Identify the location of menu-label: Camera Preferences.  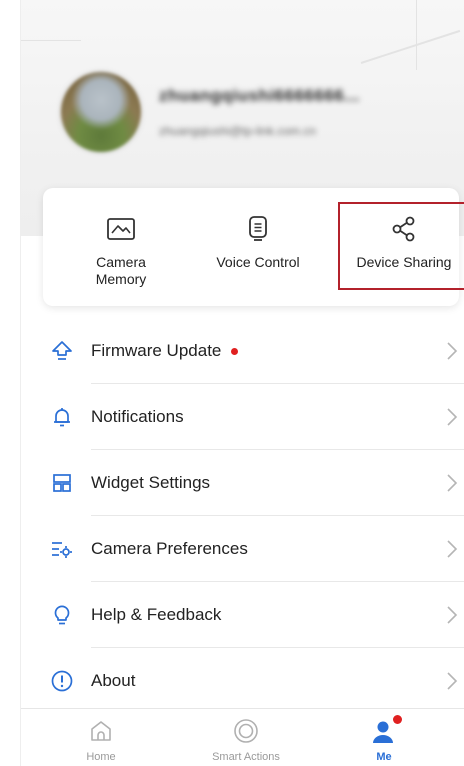
(169, 548).